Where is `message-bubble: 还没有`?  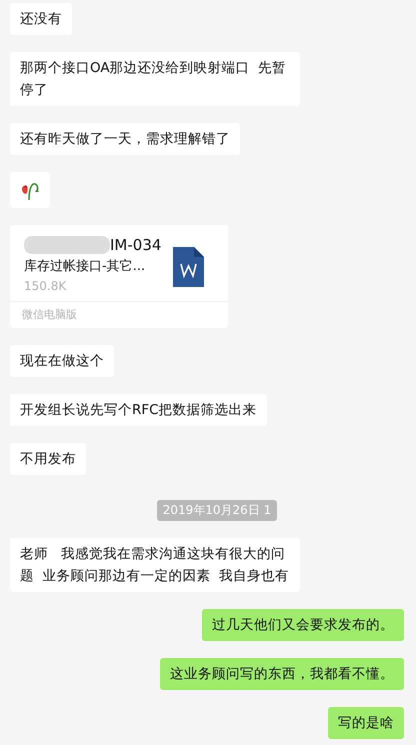
message-bubble: 还没有 is located at coordinates (41, 19).